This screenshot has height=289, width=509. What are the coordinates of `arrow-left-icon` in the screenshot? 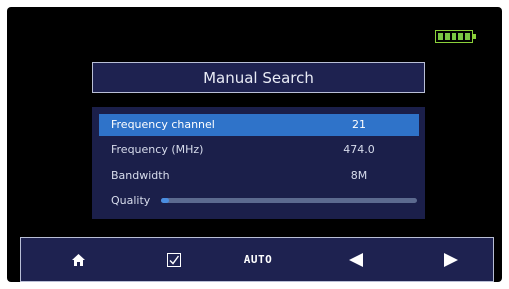 It's located at (356, 259).